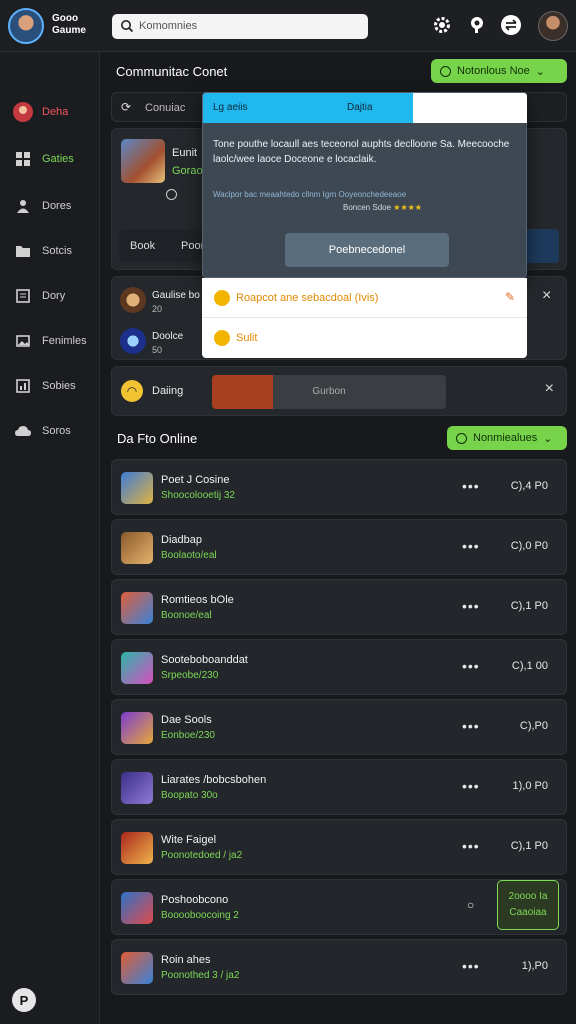 This screenshot has width=576, height=1024. I want to click on image-icon, so click(23, 341).